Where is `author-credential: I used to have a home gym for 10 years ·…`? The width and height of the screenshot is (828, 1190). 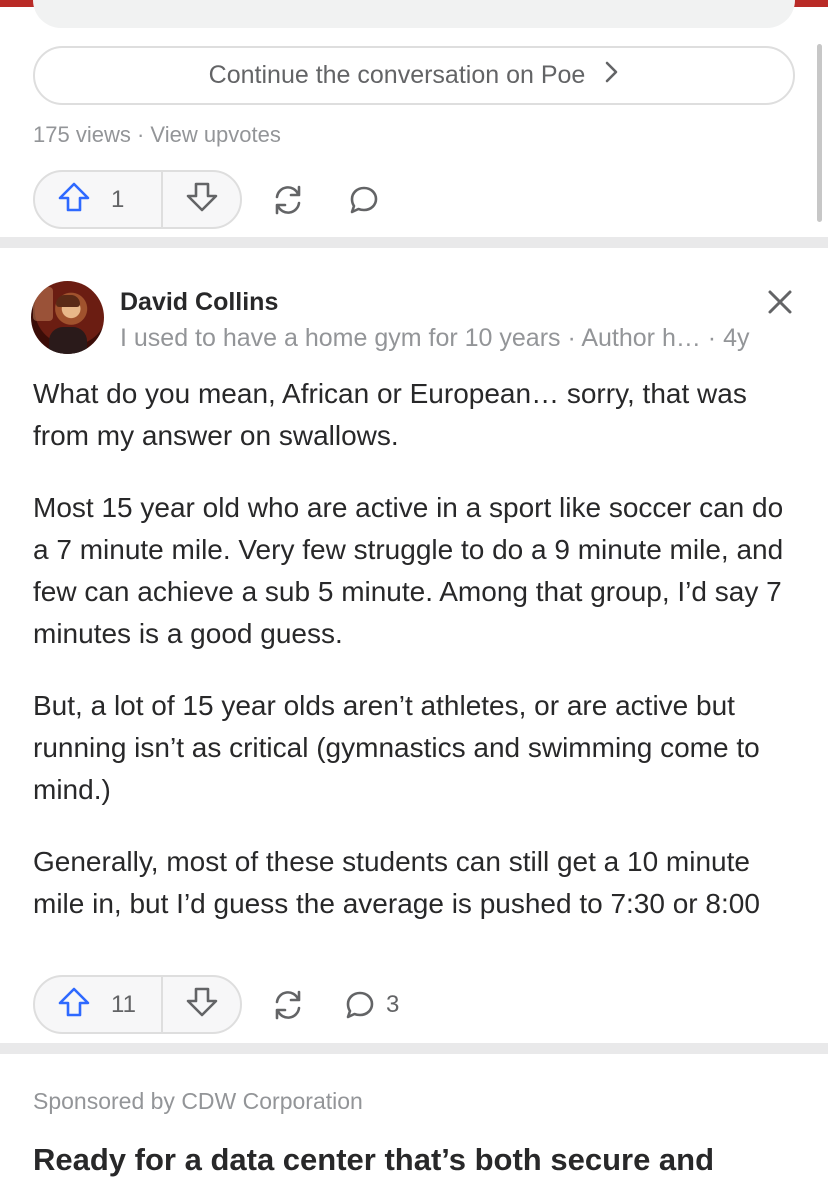 author-credential: I used to have a home gym for 10 years ·… is located at coordinates (435, 338).